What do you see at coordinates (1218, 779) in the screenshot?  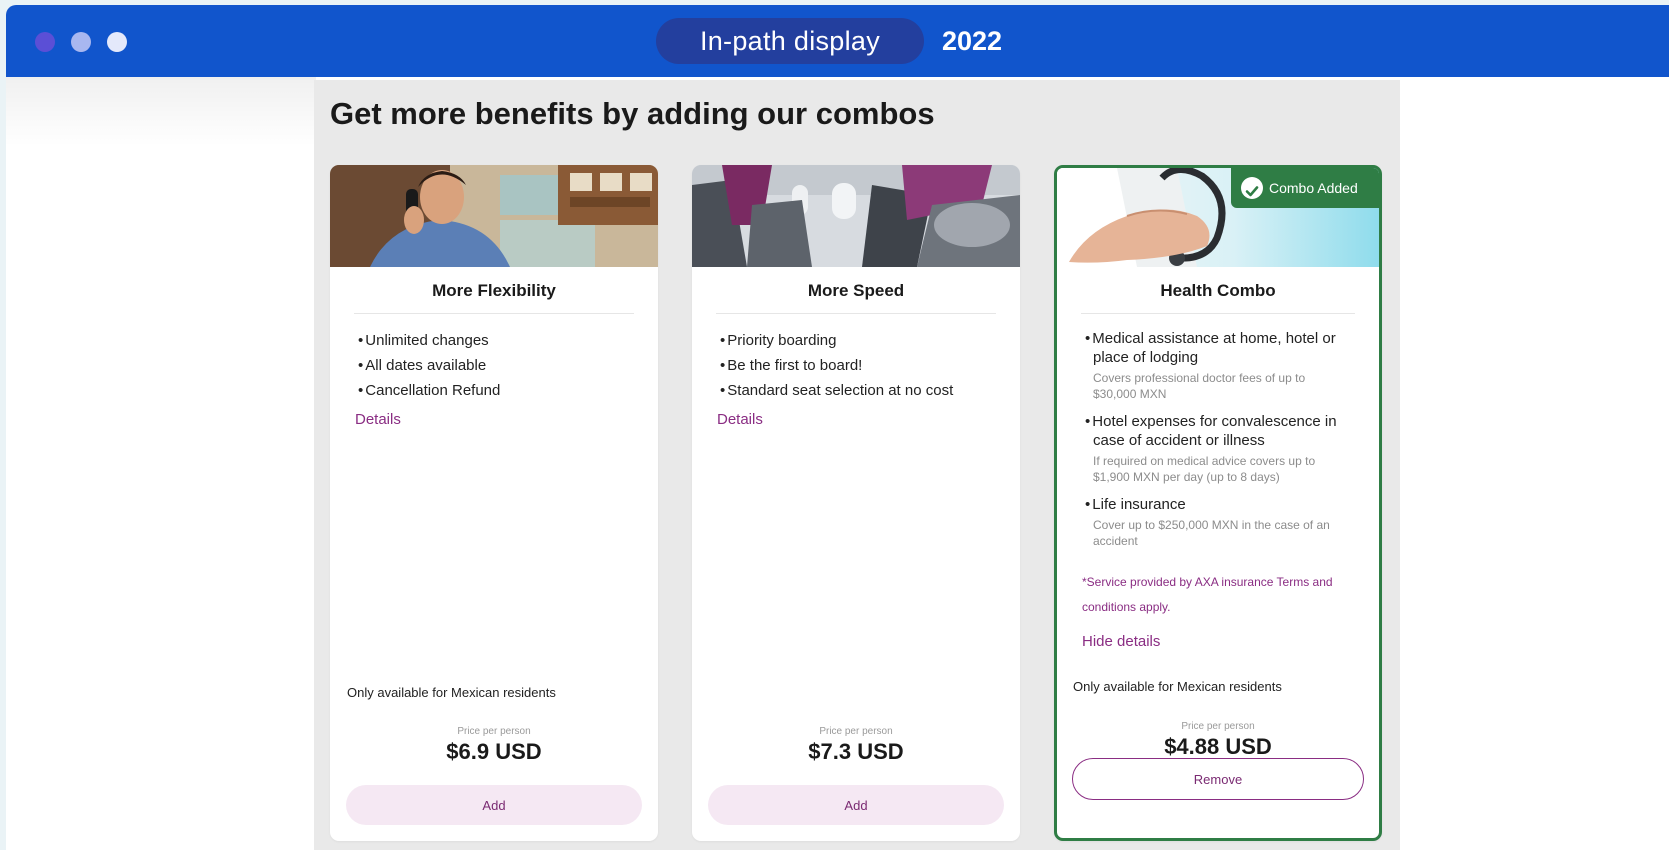 I see `remove-button: Remove` at bounding box center [1218, 779].